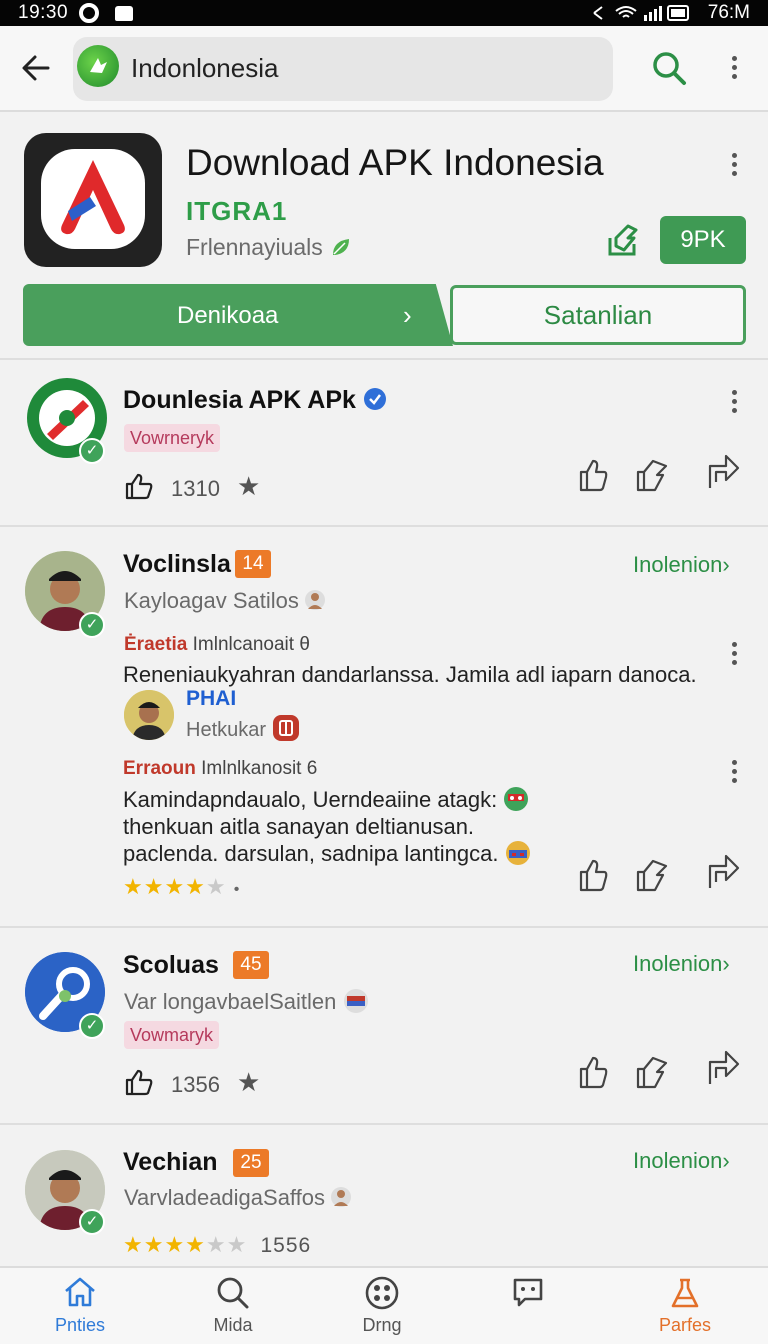  I want to click on app-logo-icon, so click(98, 66).